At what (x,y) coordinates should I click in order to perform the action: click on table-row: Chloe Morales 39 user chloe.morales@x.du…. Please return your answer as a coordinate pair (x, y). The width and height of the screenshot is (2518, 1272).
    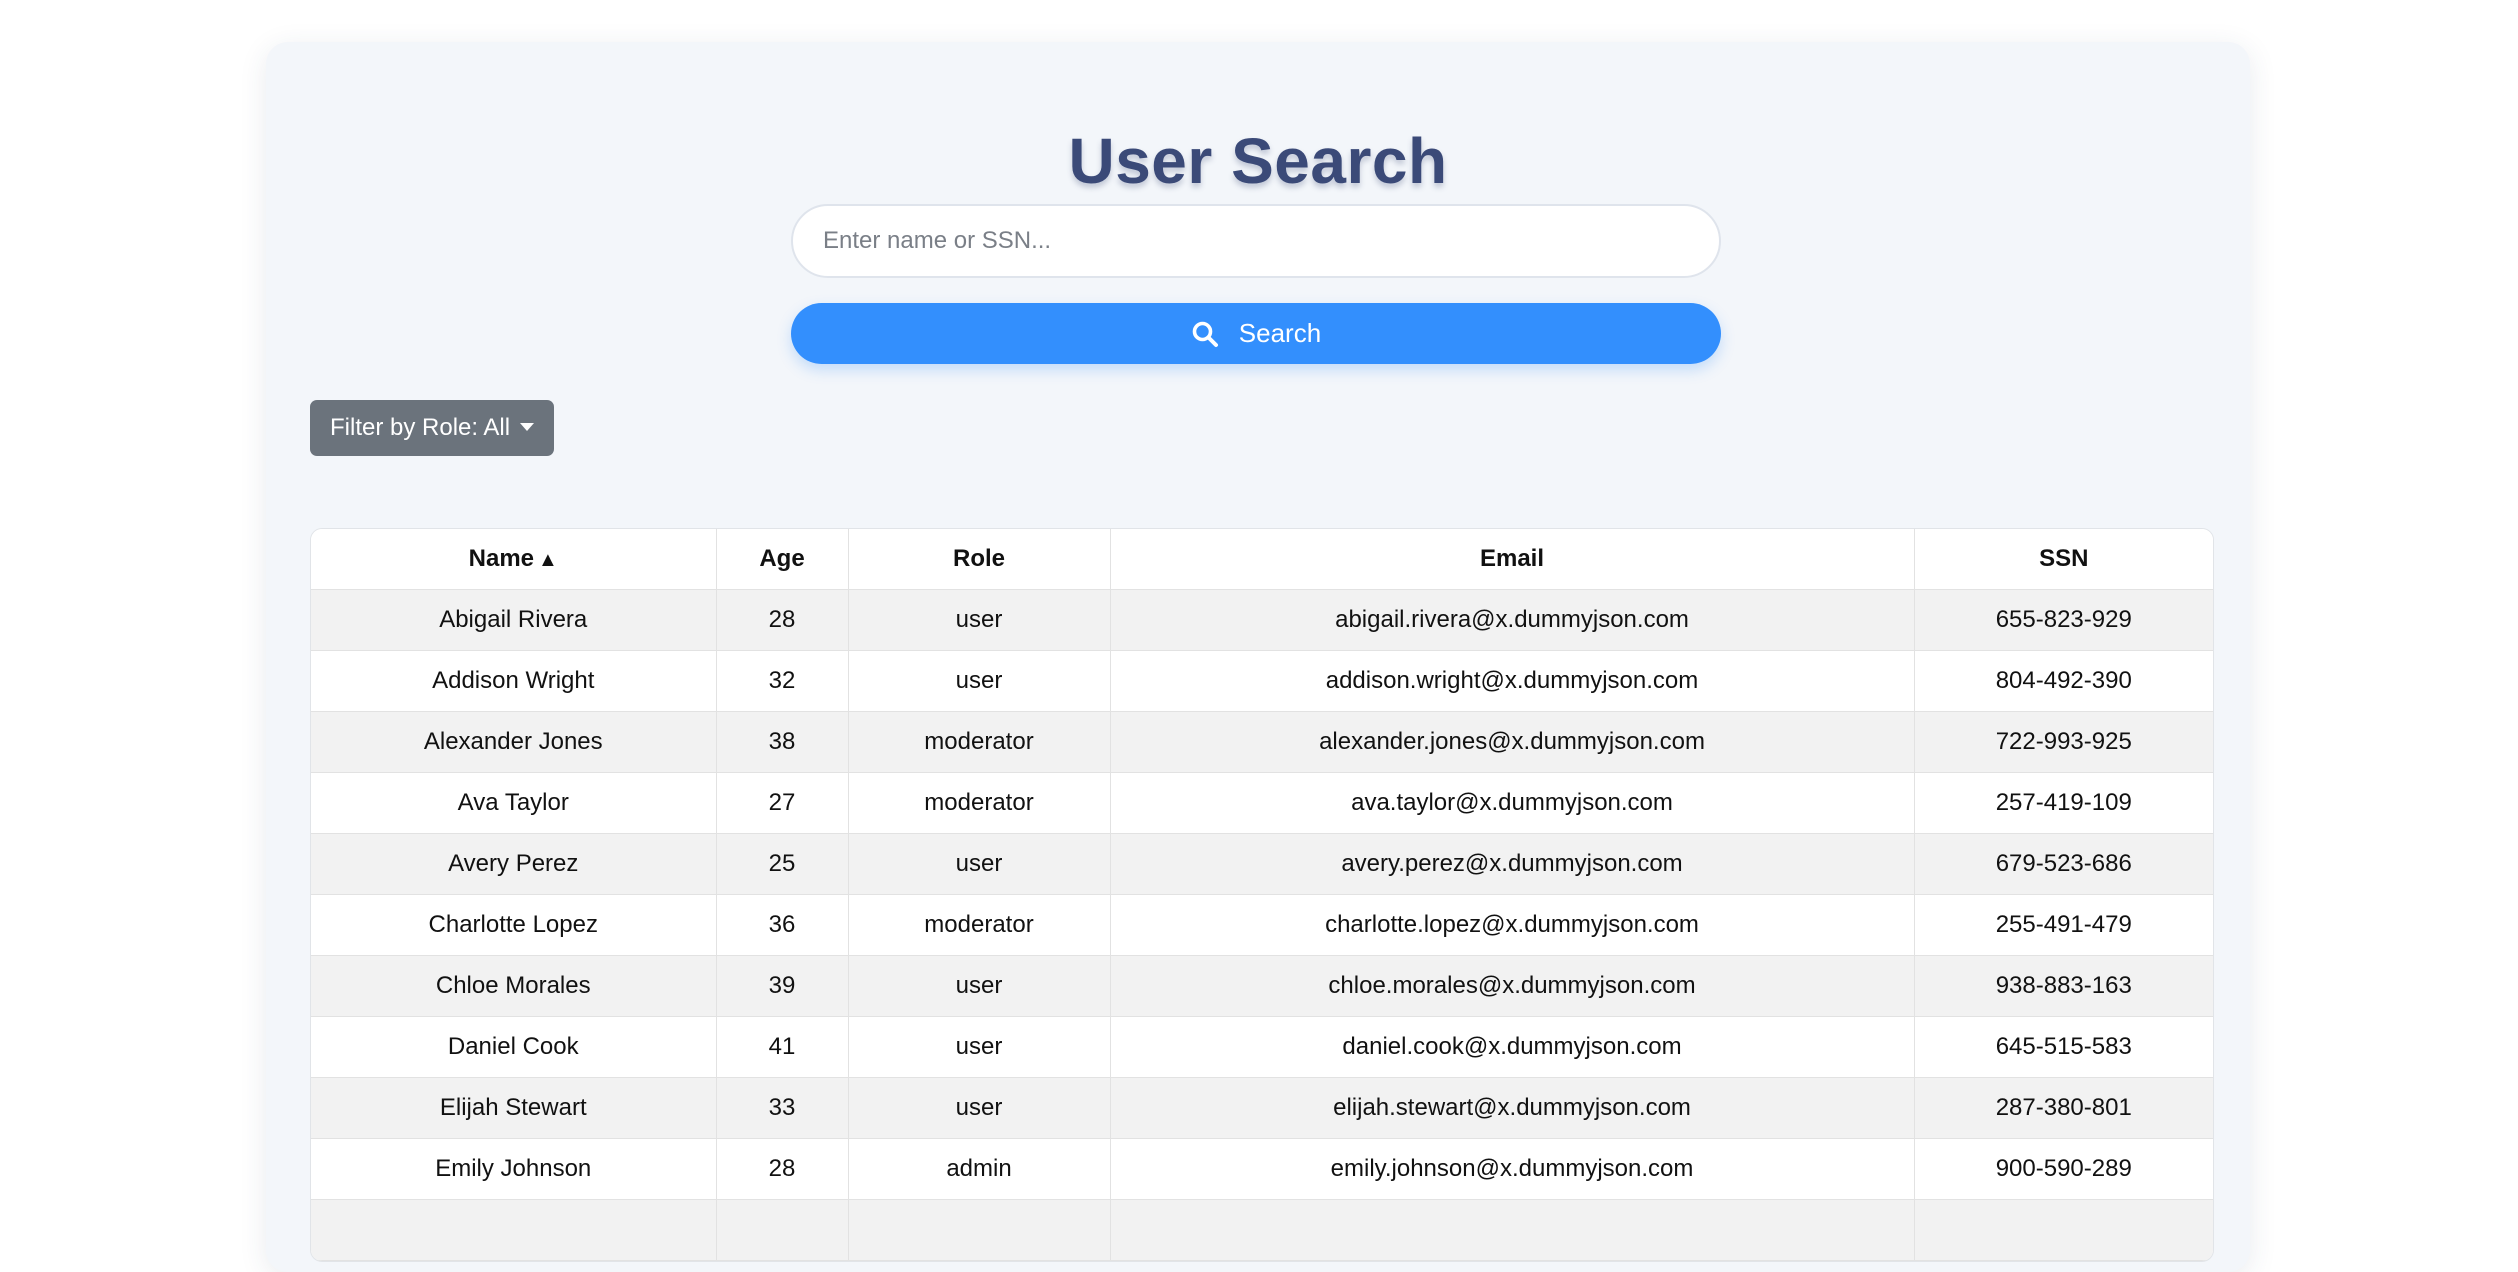
    Looking at the image, I should click on (1262, 986).